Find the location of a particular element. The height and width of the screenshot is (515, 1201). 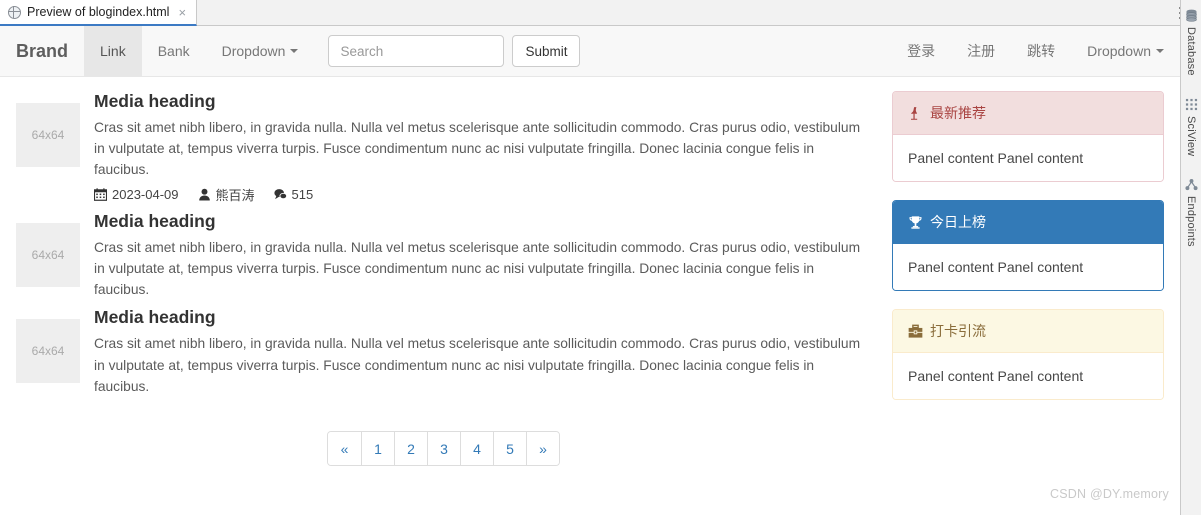

pagination-next: » is located at coordinates (542, 449).